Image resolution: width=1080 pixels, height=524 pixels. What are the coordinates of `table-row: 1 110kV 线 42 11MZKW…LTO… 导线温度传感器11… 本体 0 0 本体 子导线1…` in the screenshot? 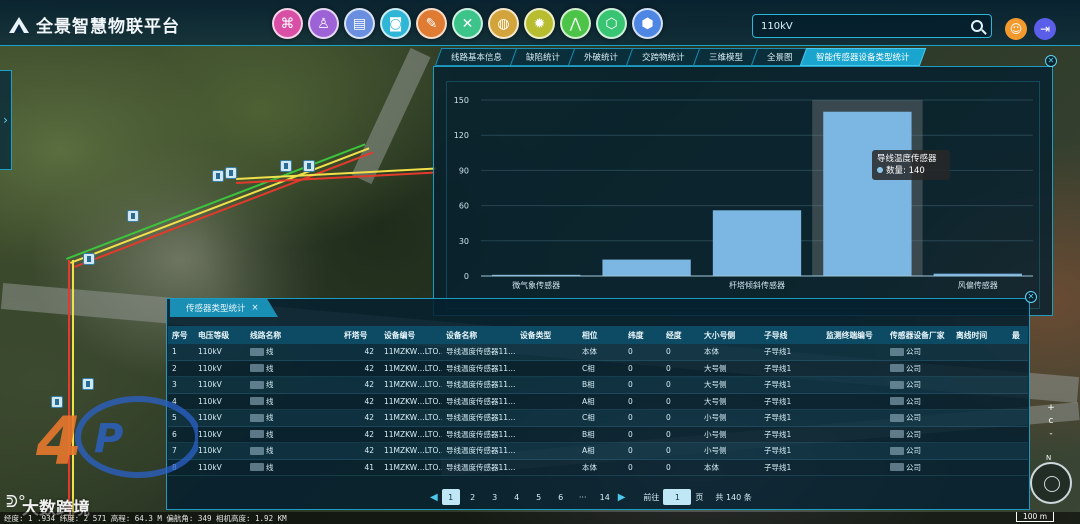 It's located at (598, 352).